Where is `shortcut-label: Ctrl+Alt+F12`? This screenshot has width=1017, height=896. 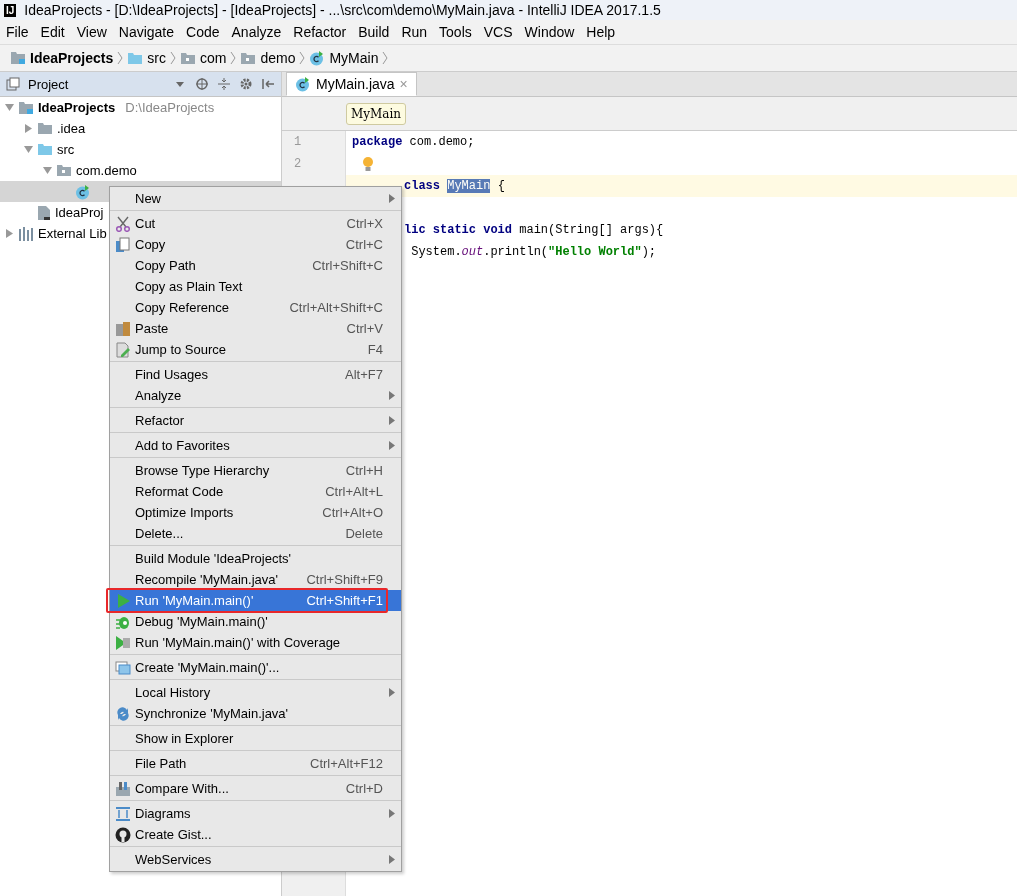
shortcut-label: Ctrl+Alt+F12 is located at coordinates (346, 763).